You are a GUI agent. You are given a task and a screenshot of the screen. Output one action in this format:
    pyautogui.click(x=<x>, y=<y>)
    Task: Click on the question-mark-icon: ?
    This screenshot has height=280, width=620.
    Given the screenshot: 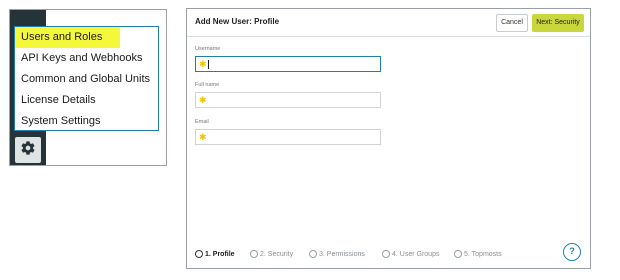 What is the action you would take?
    pyautogui.click(x=572, y=251)
    